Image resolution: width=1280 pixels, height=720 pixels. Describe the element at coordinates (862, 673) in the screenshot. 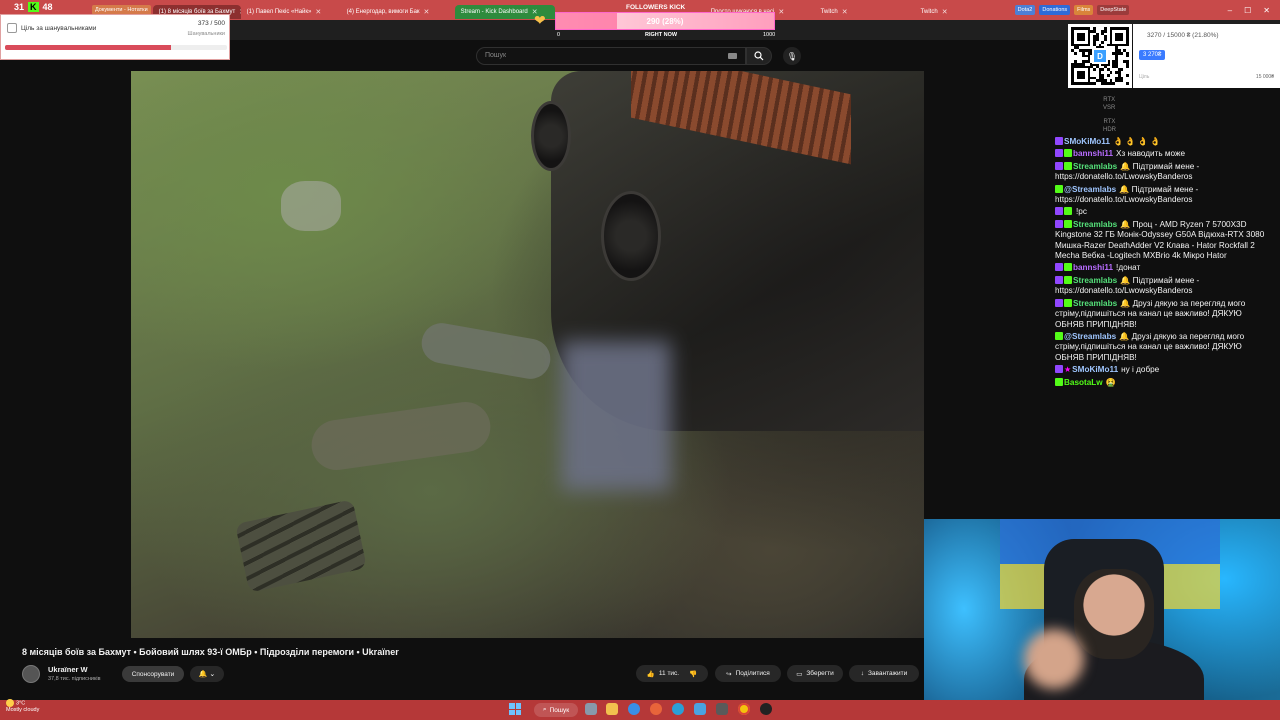

I see `download-icon: ↓` at that location.